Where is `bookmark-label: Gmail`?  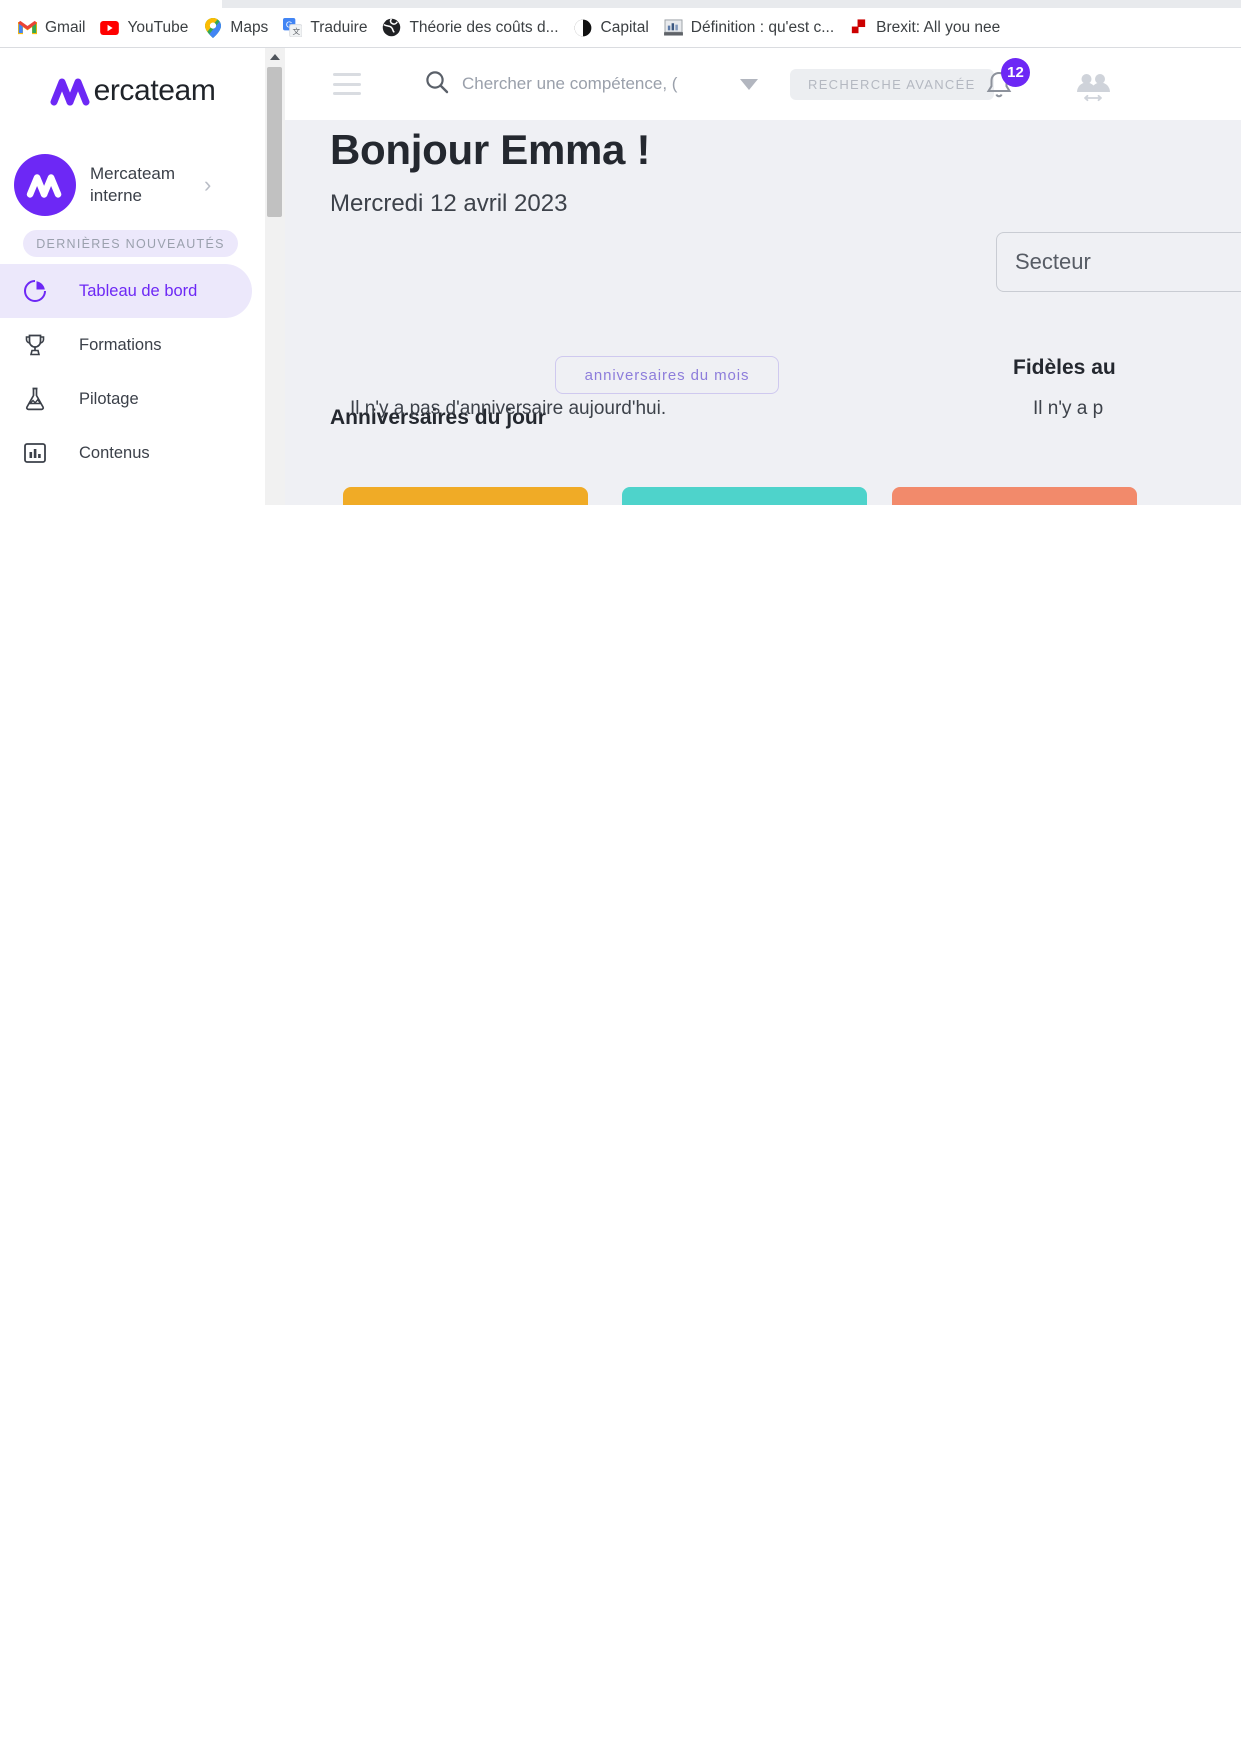 bookmark-label: Gmail is located at coordinates (65, 27).